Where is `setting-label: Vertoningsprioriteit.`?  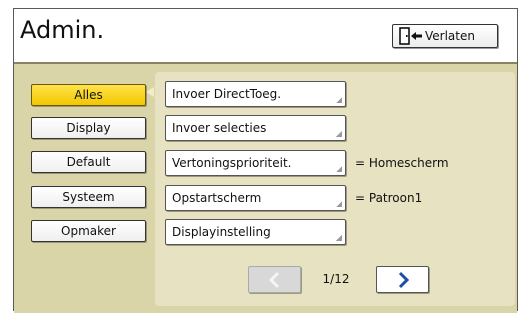
setting-label: Vertoningsprioriteit. is located at coordinates (232, 163).